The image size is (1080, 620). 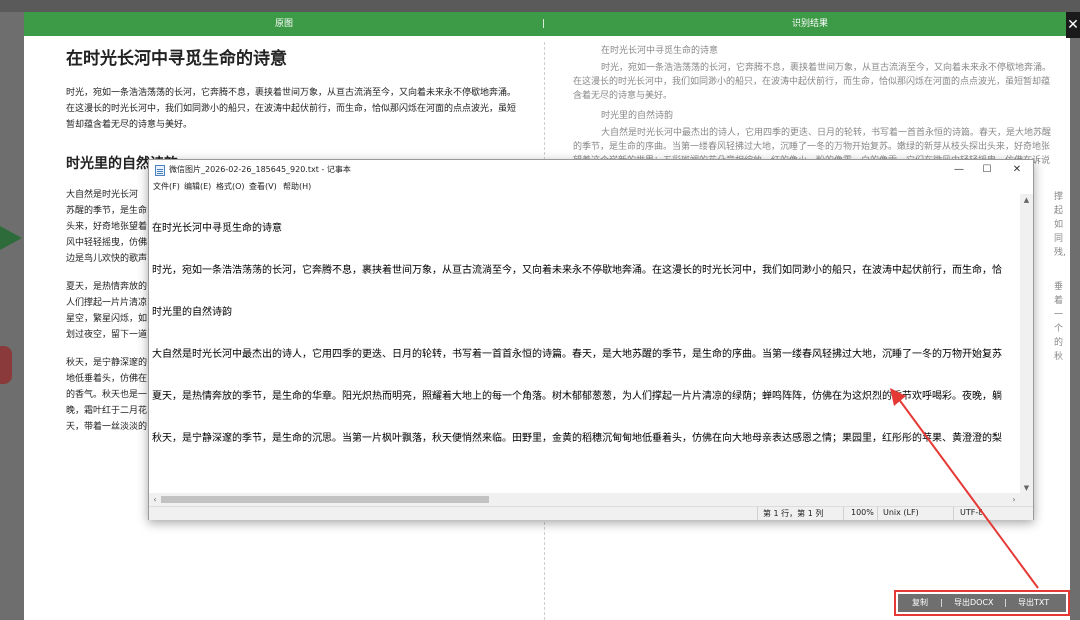 What do you see at coordinates (263, 186) in the screenshot?
I see `menu-view: 查看(V)` at bounding box center [263, 186].